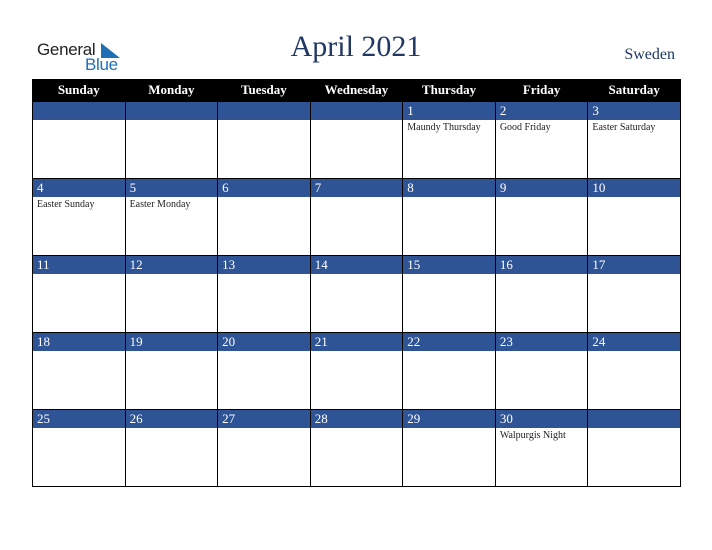 Image resolution: width=712 pixels, height=550 pixels. What do you see at coordinates (171, 90) in the screenshot?
I see `weekday-header: Monday` at bounding box center [171, 90].